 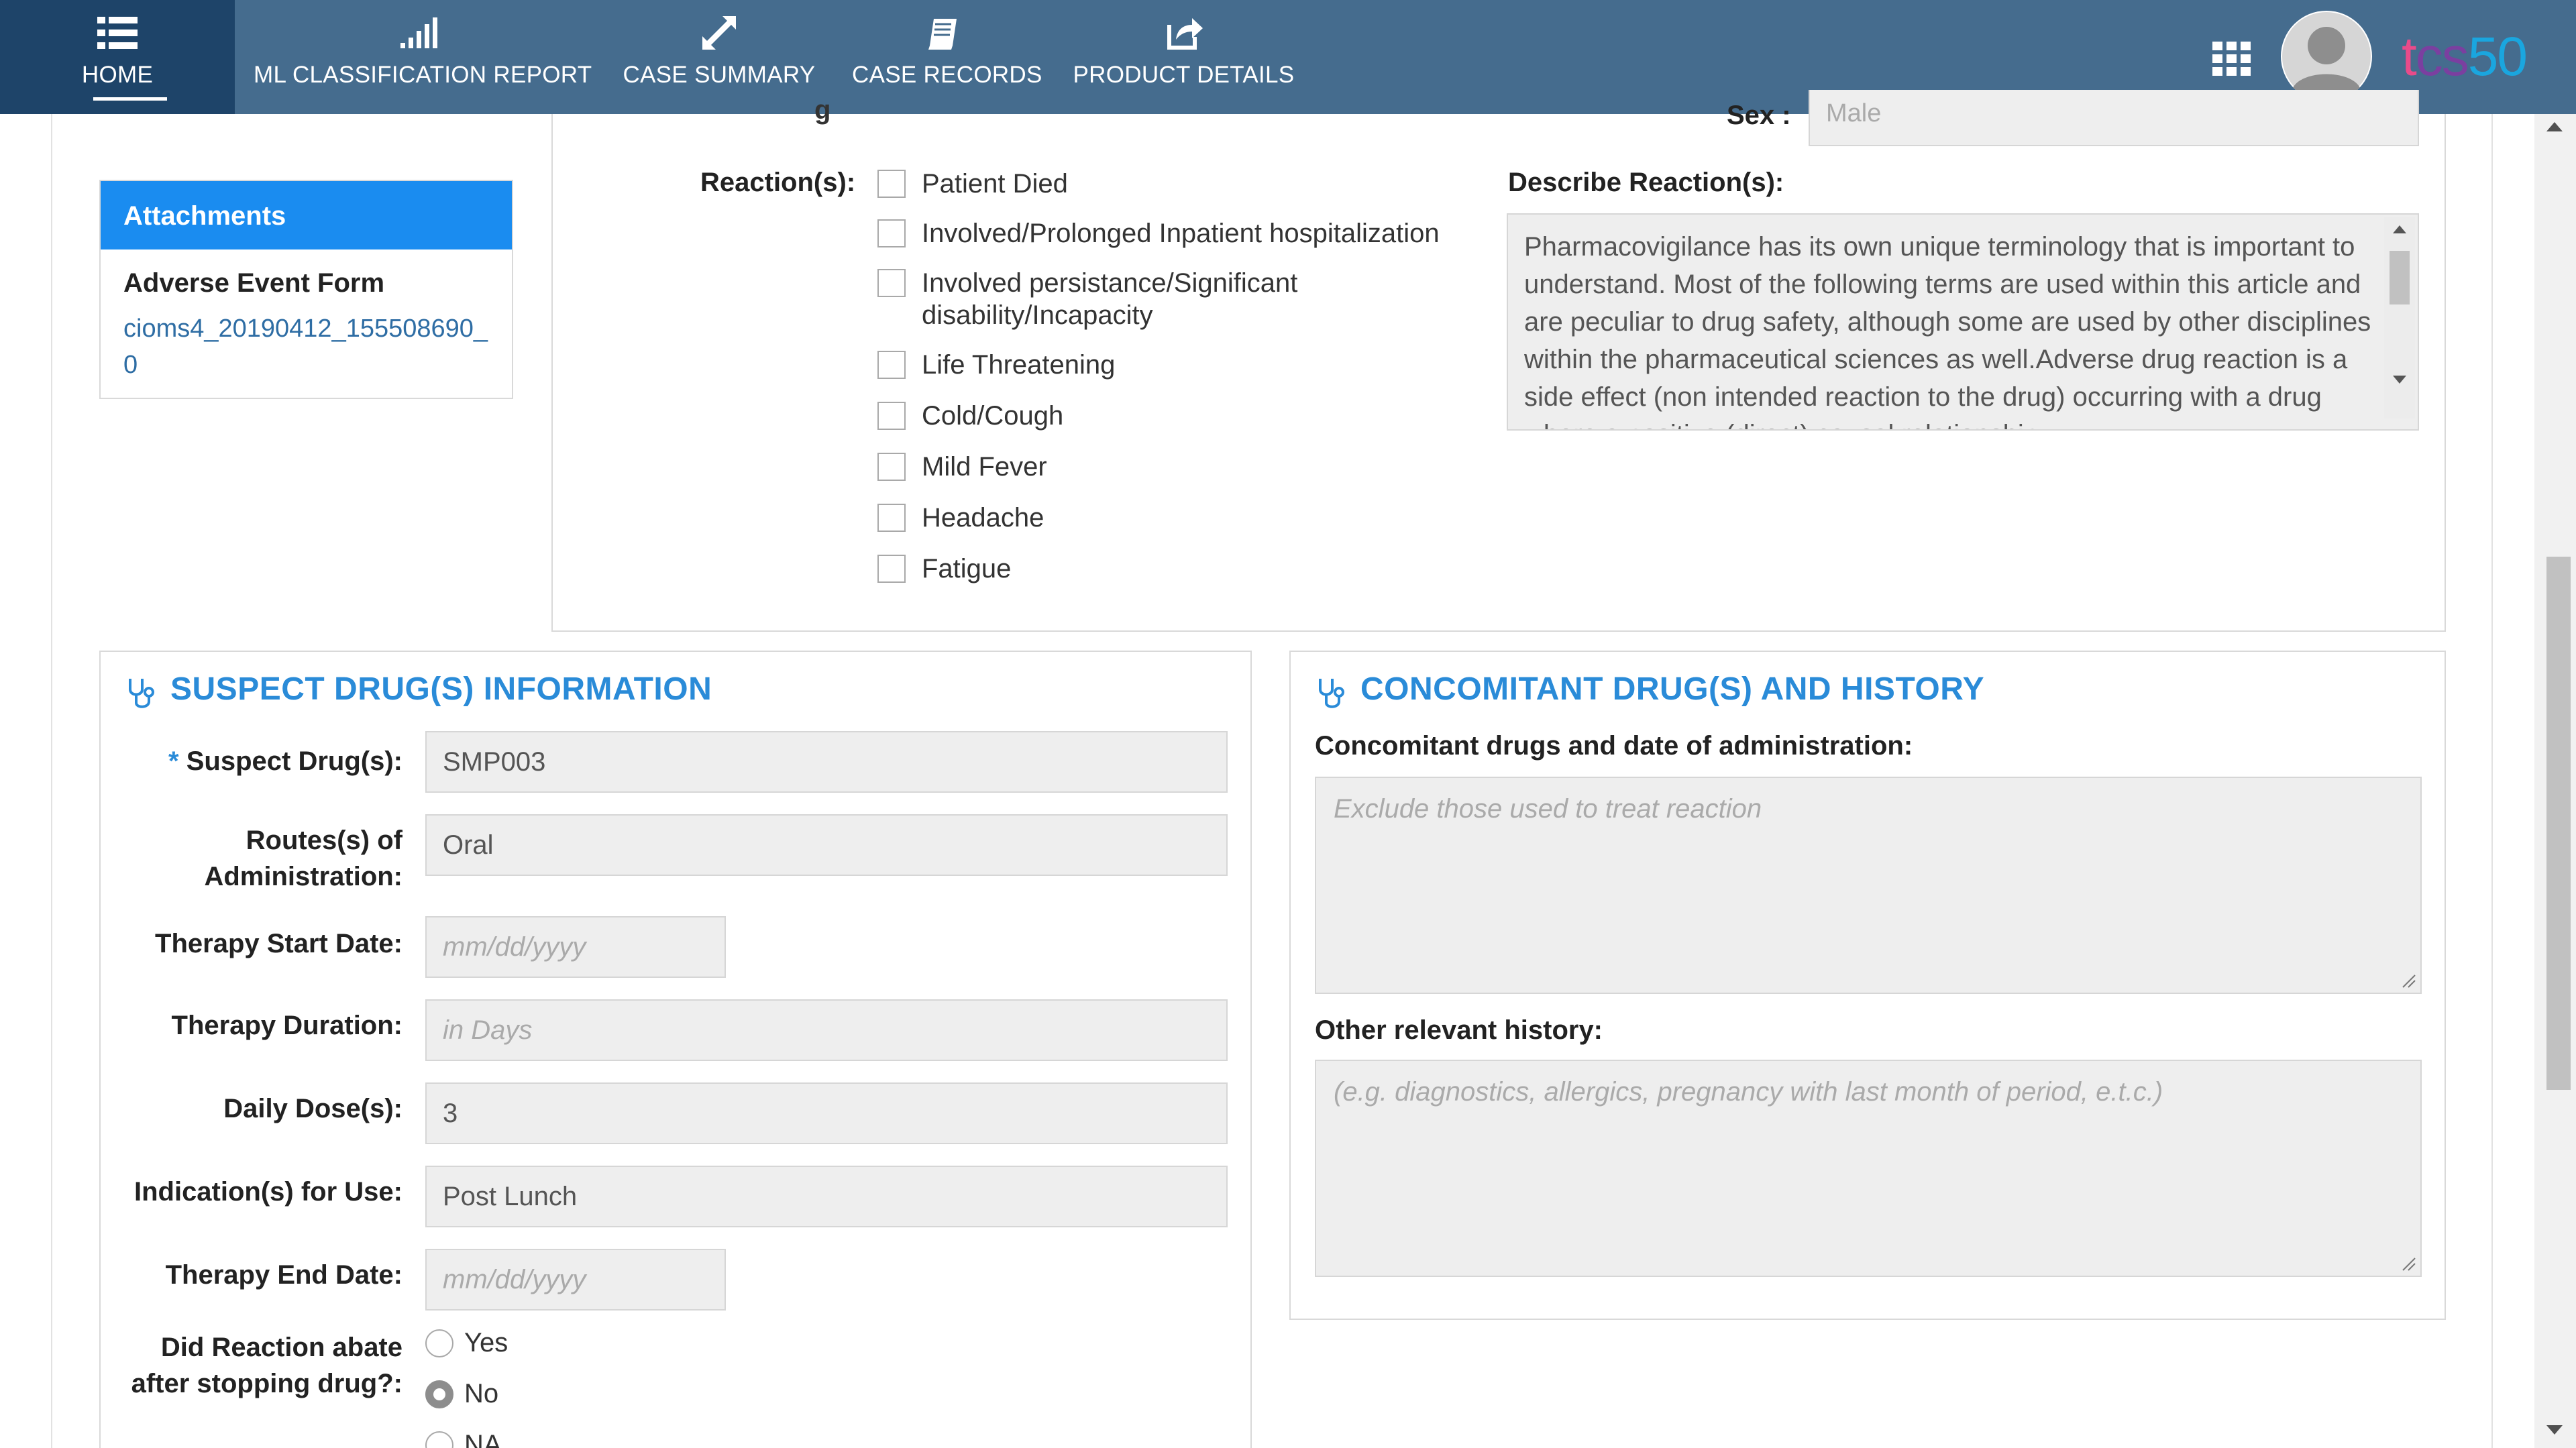 What do you see at coordinates (2114, 118) in the screenshot?
I see `sex-field: Male` at bounding box center [2114, 118].